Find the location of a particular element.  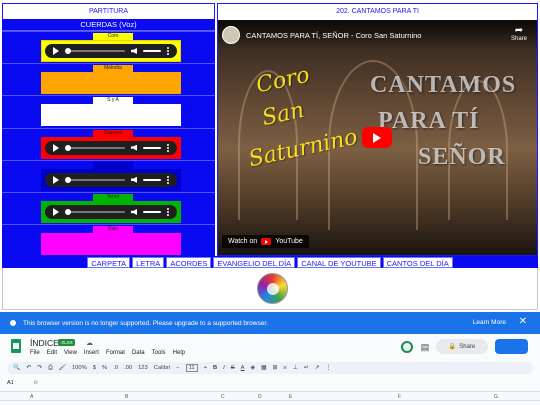

menu-view: View is located at coordinates (70, 353).